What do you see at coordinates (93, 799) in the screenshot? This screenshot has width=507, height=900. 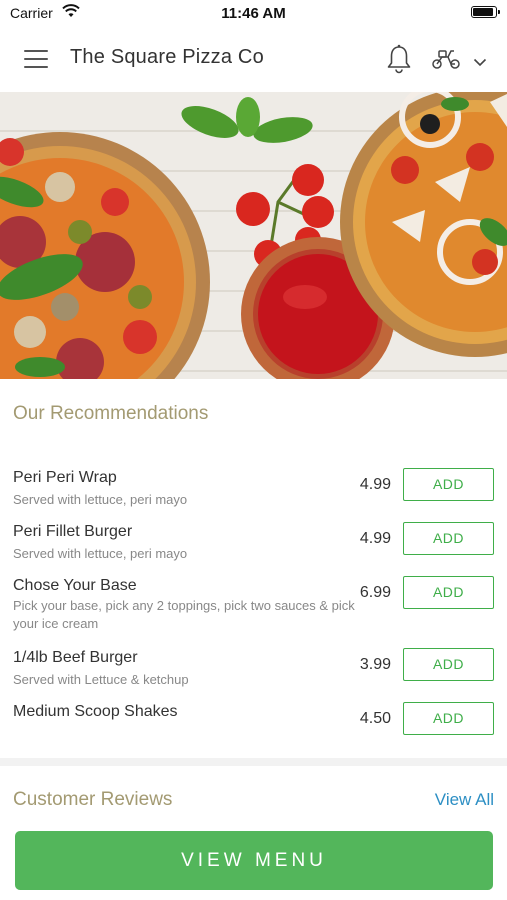 I see `reviews-heading: Customer Reviews` at bounding box center [93, 799].